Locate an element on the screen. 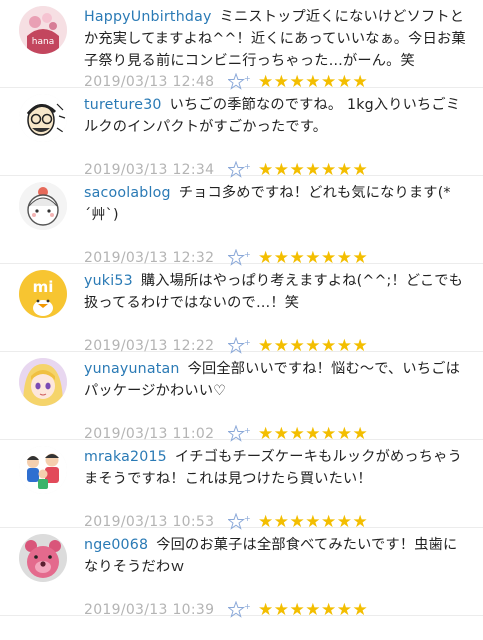 This screenshot has width=483, height=640. hana-cupcake-icon: hana is located at coordinates (43, 30).